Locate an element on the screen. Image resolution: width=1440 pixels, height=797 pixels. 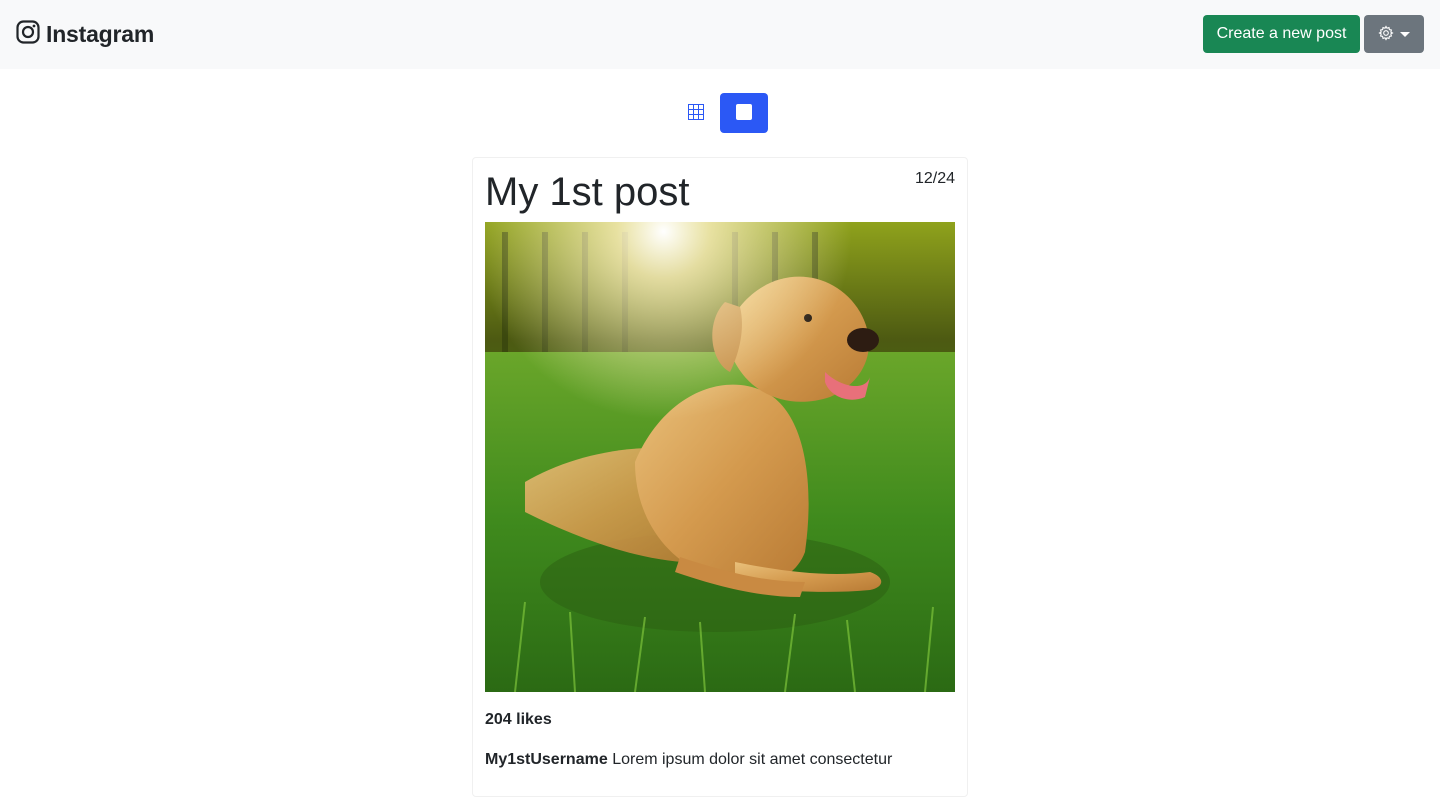
caption-username: My1stUsername is located at coordinates (546, 759).